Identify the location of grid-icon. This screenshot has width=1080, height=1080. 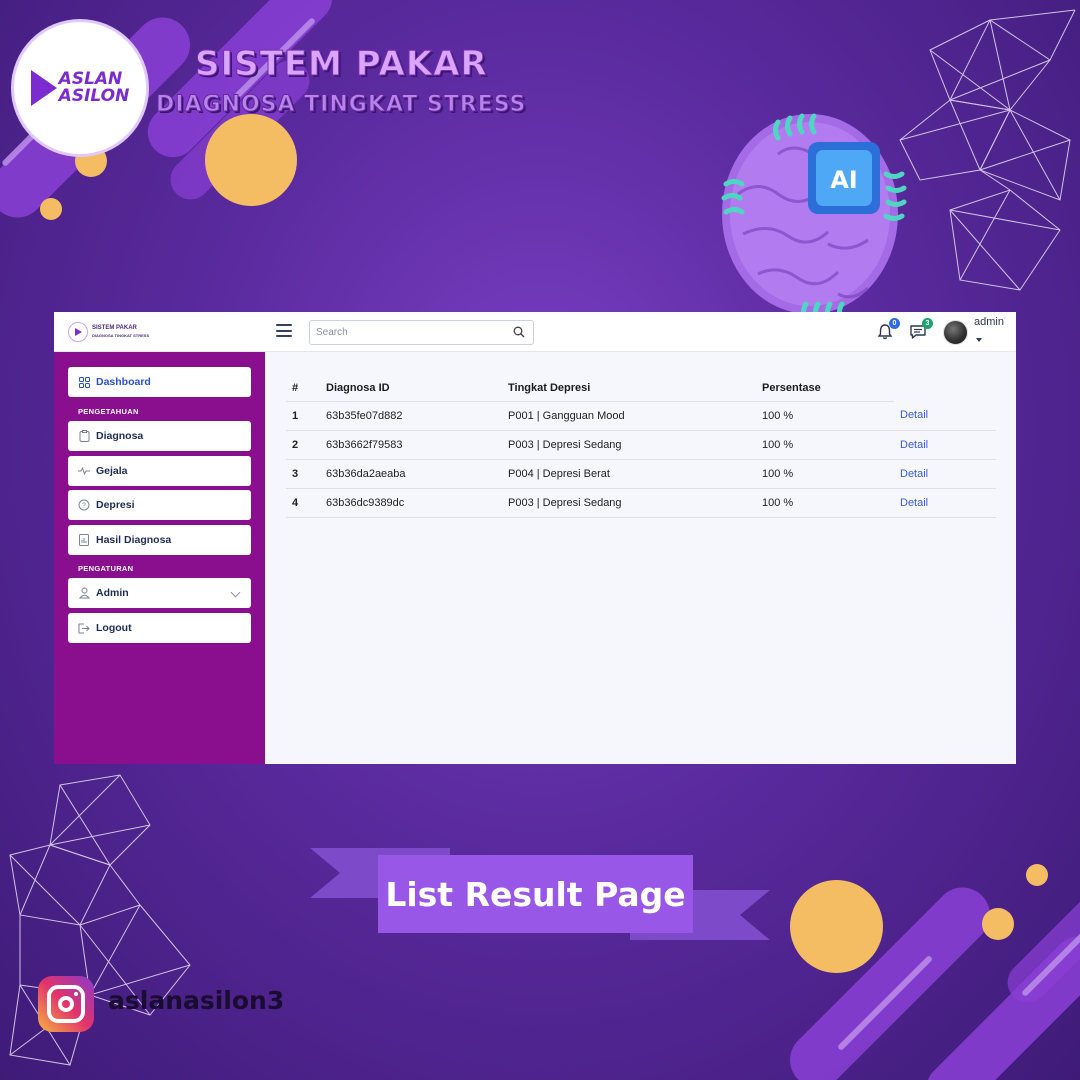
(84, 382).